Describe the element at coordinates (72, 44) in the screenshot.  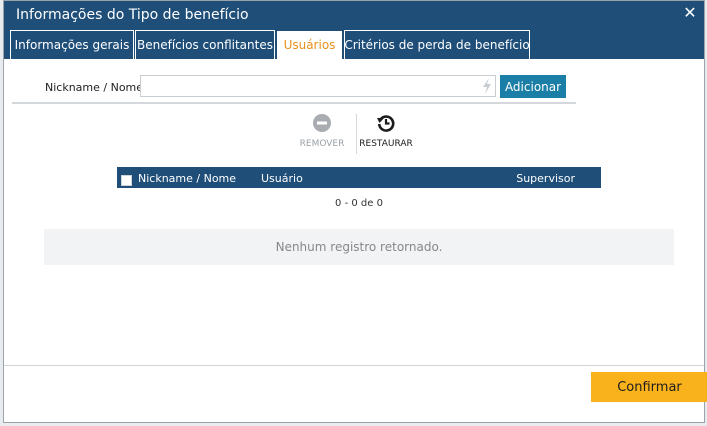
I see `tab-informacoes-gerais: Informações gerais` at that location.